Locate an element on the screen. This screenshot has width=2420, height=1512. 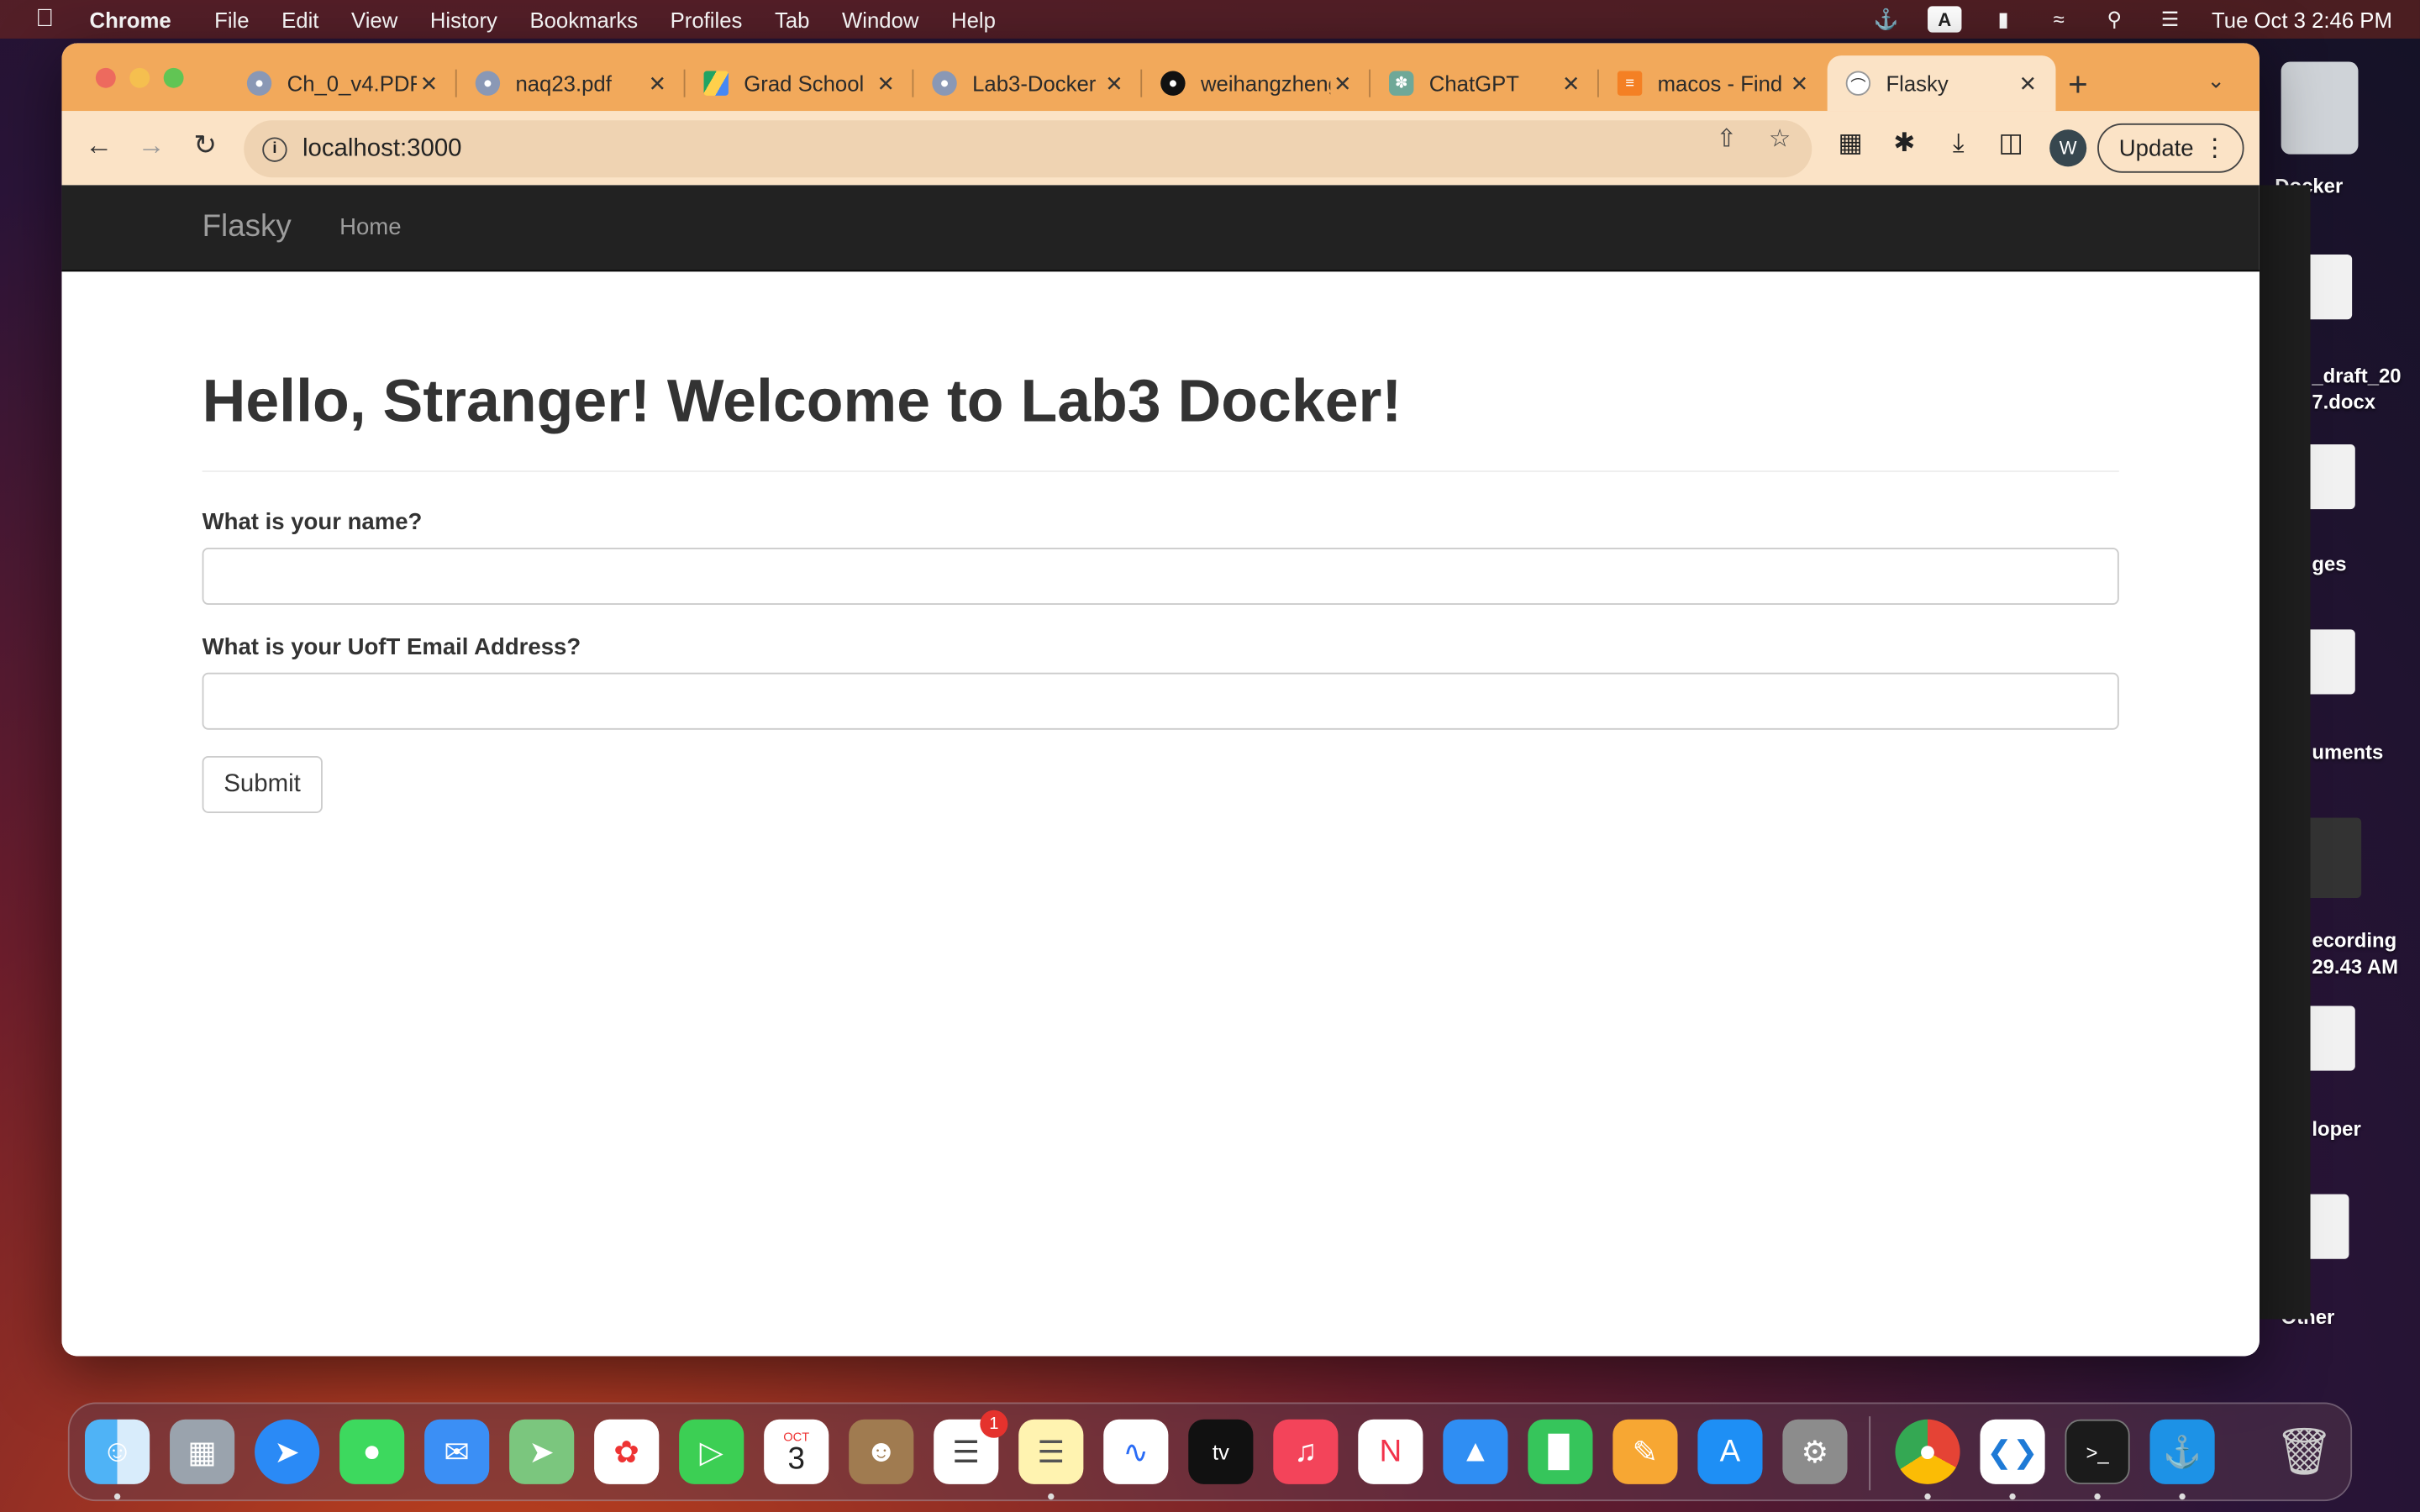
bookmark-star-icon: ☆ is located at coordinates (1780, 139).